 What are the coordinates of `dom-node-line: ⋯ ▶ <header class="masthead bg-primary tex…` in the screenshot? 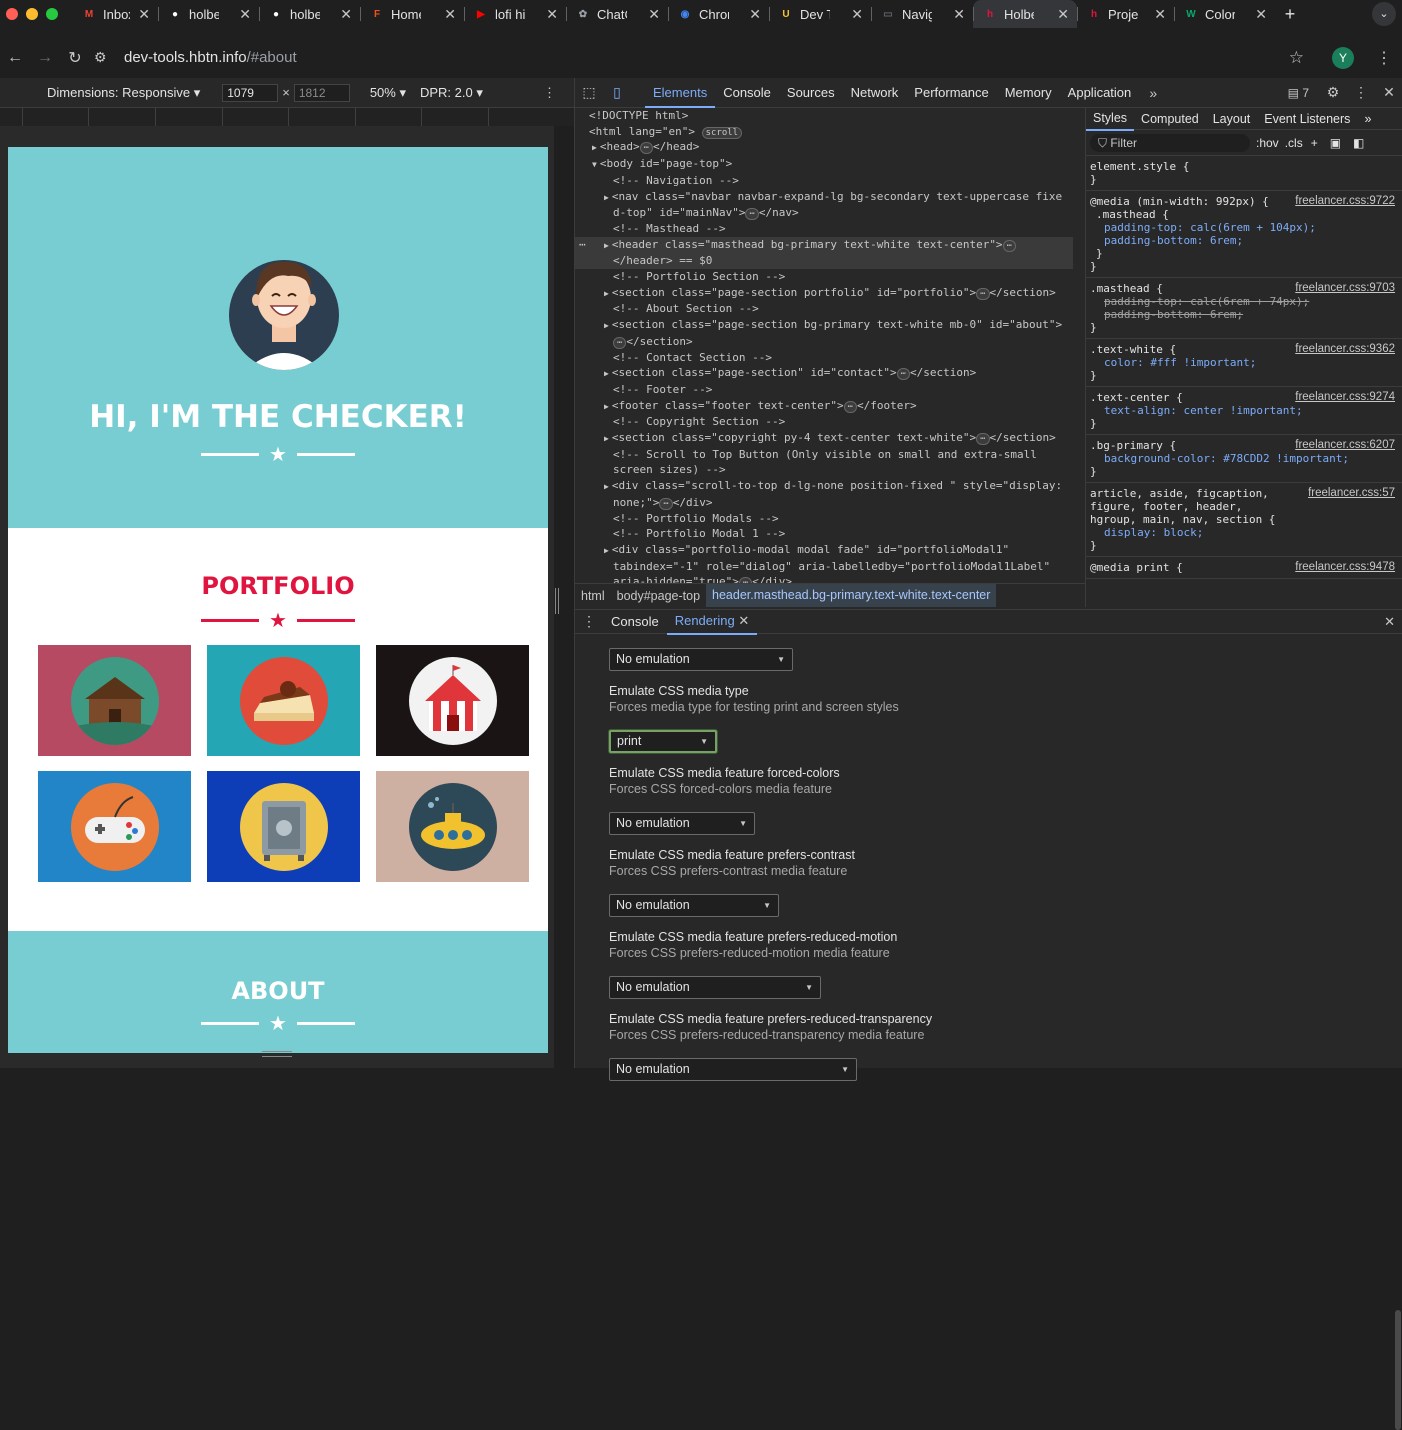 It's located at (824, 245).